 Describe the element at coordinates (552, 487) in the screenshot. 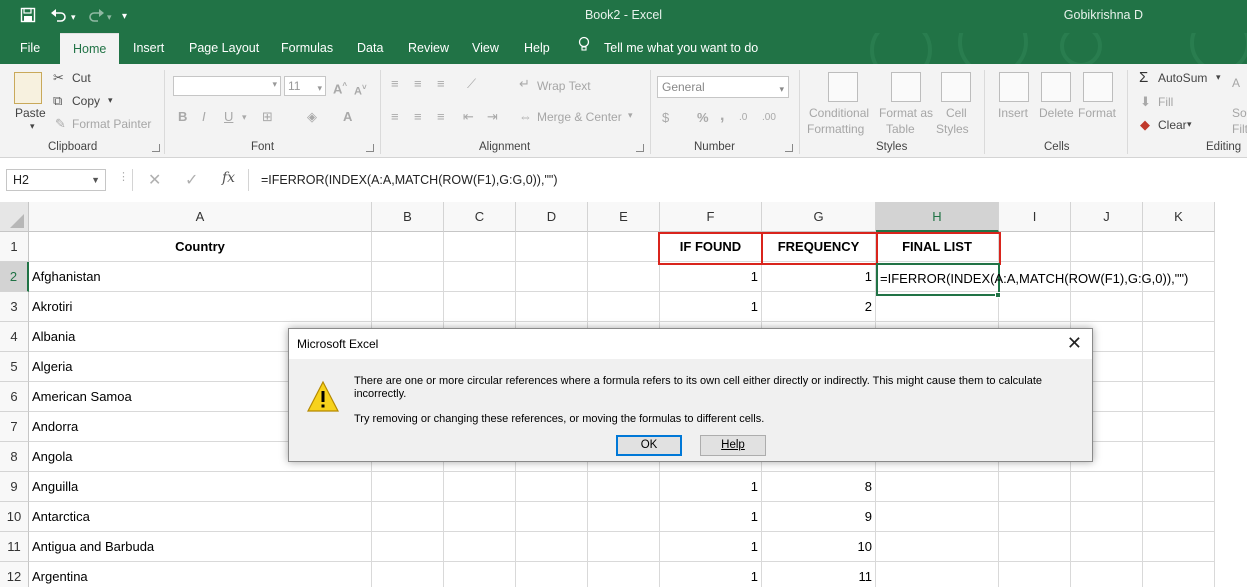

I see `cell-d9` at that location.